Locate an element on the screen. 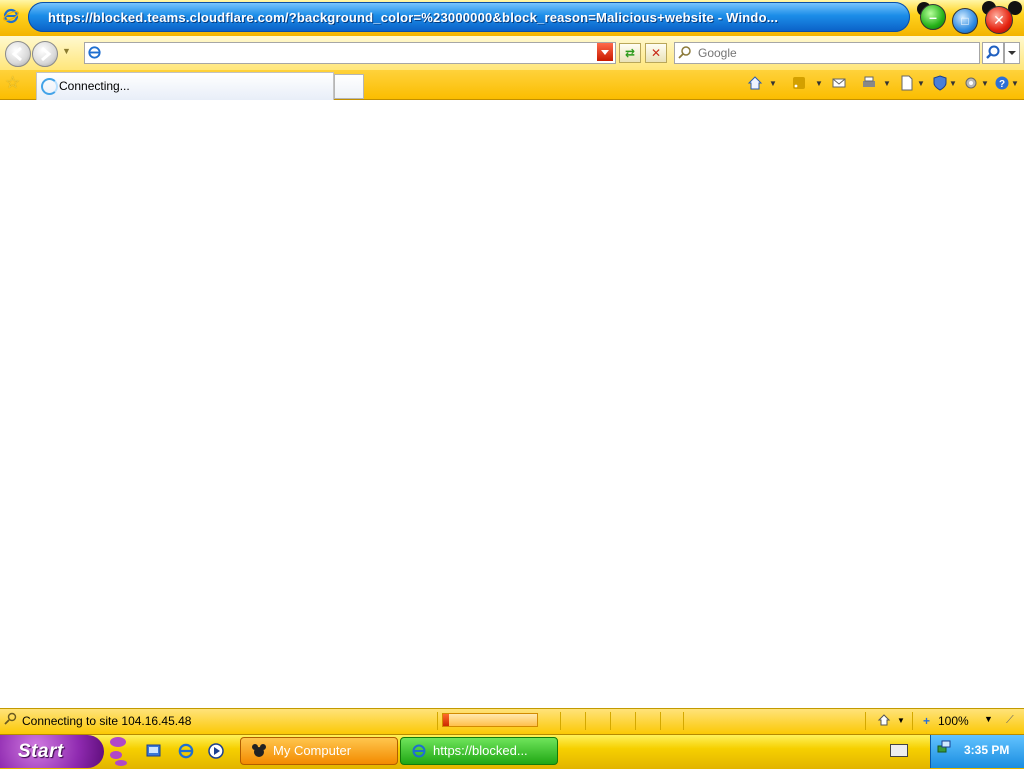  loading-spinner-icon is located at coordinates (49, 86).